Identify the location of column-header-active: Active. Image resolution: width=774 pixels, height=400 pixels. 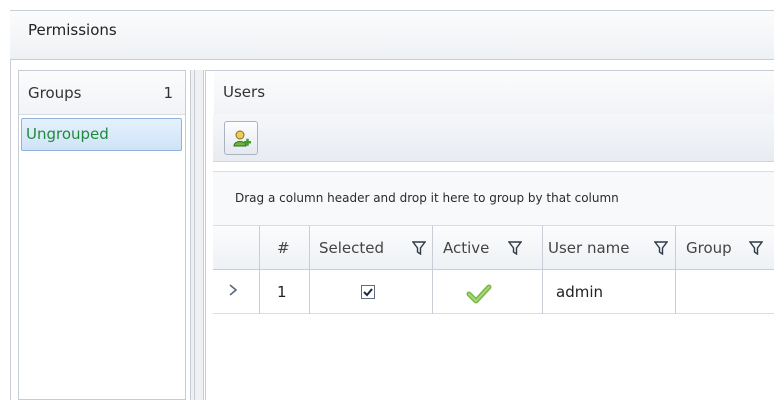
(466, 248).